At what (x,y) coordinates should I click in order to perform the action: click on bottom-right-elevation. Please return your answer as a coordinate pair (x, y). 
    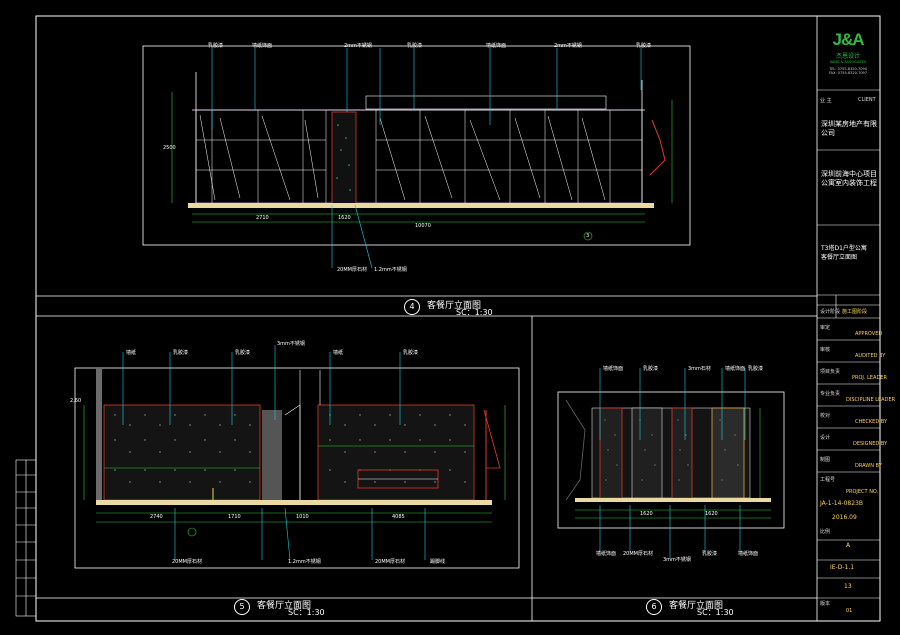
    Looking at the image, I should click on (671, 463).